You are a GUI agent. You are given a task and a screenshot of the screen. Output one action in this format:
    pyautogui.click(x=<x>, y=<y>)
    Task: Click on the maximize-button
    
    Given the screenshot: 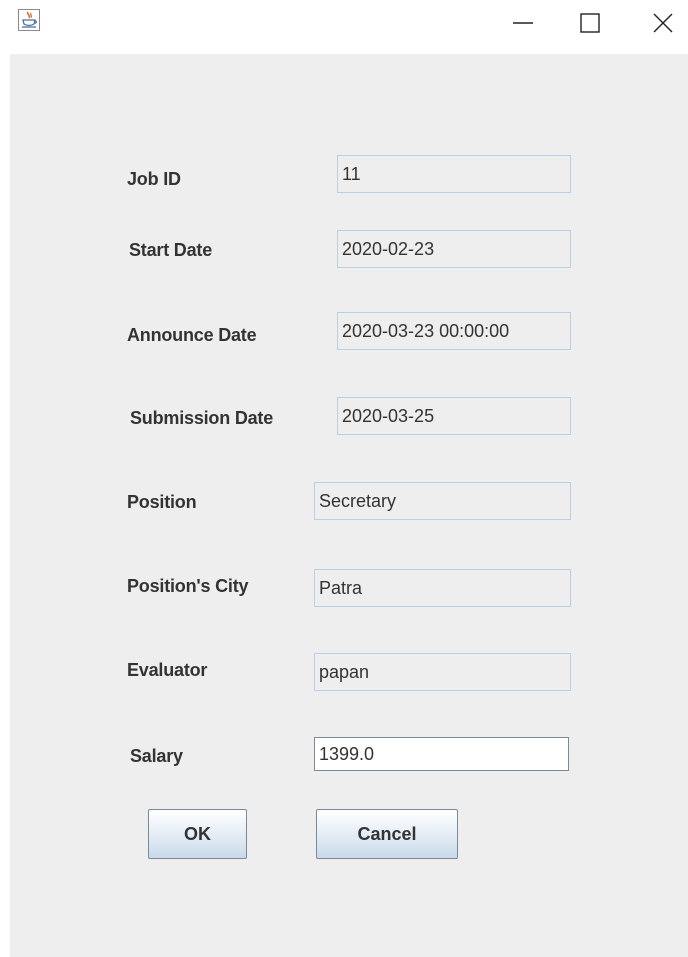 What is the action you would take?
    pyautogui.click(x=590, y=23)
    